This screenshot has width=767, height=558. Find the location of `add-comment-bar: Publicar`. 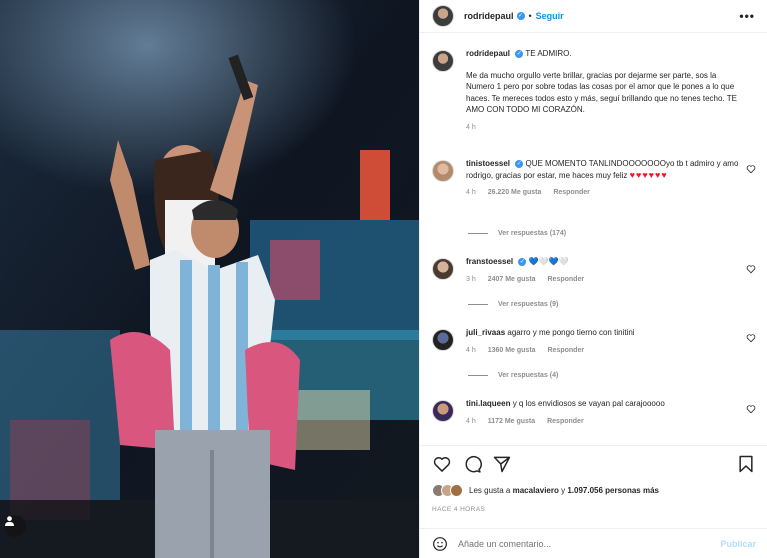

add-comment-bar: Publicar is located at coordinates (593, 543).